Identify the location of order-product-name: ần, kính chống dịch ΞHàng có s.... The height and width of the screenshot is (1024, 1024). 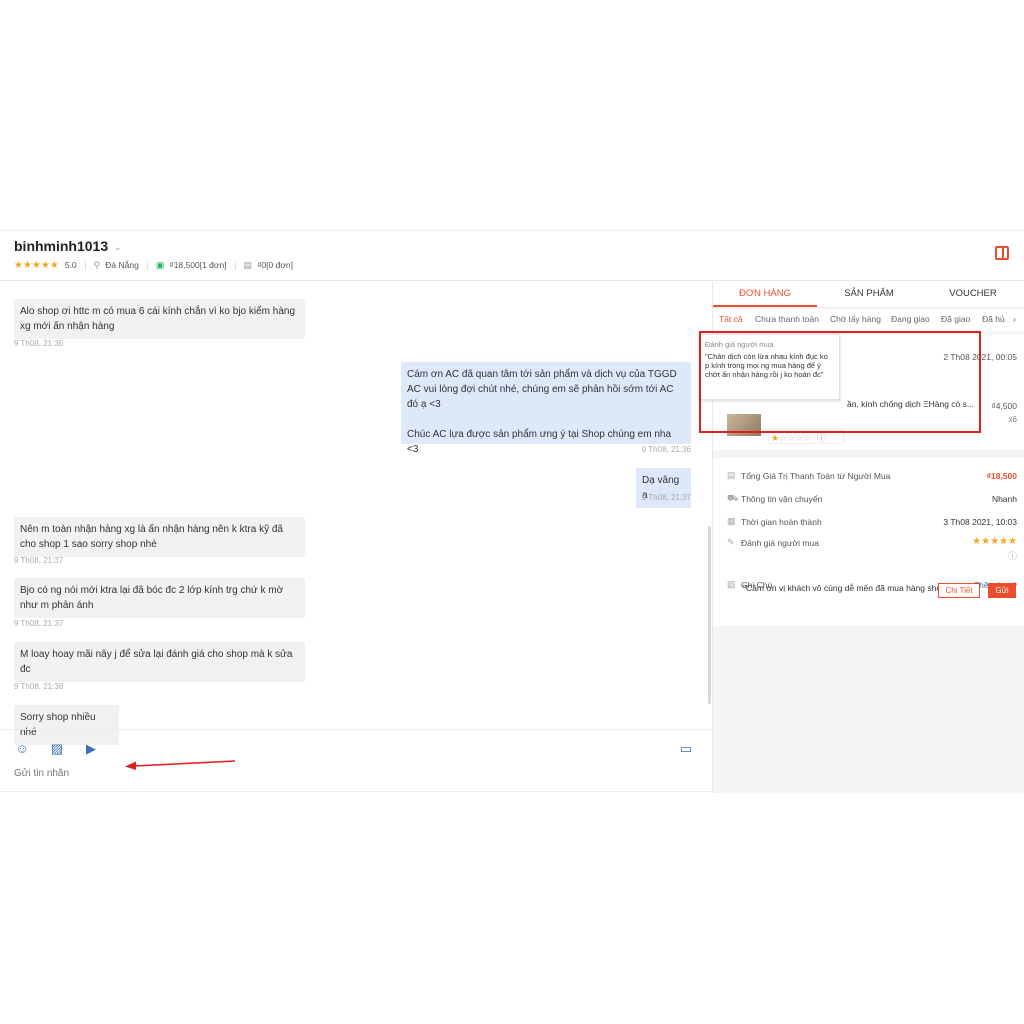
(910, 404).